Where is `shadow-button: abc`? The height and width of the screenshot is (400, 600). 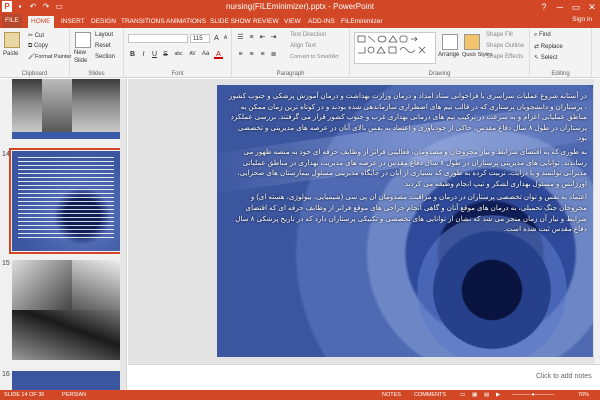 shadow-button: abc is located at coordinates (178, 54).